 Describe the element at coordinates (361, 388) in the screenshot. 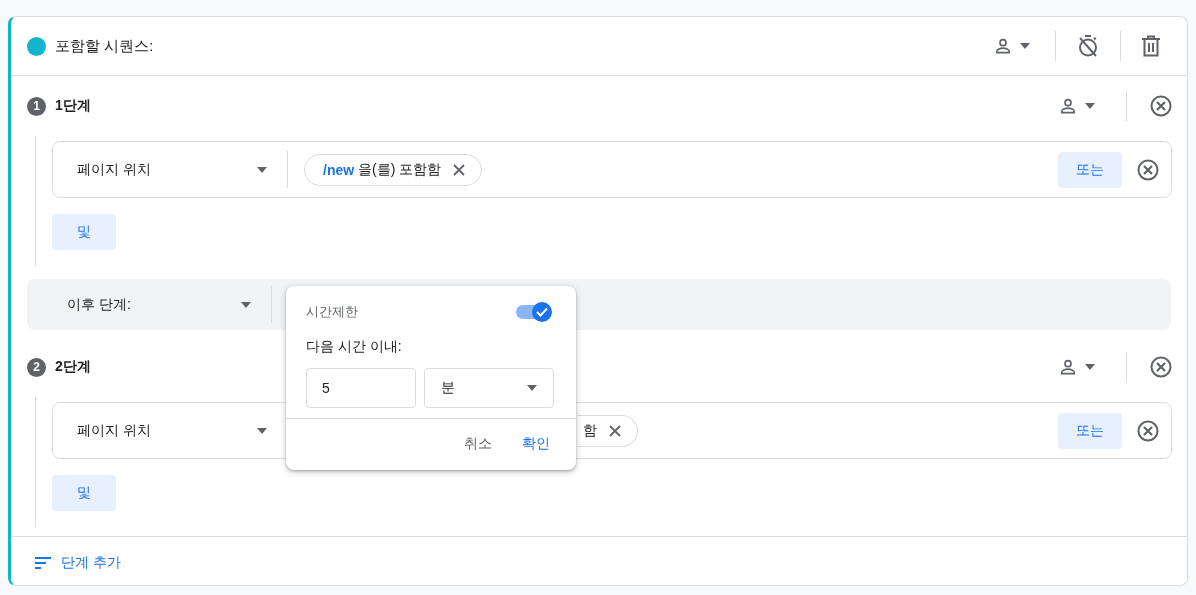

I see `amount-field: 5` at that location.